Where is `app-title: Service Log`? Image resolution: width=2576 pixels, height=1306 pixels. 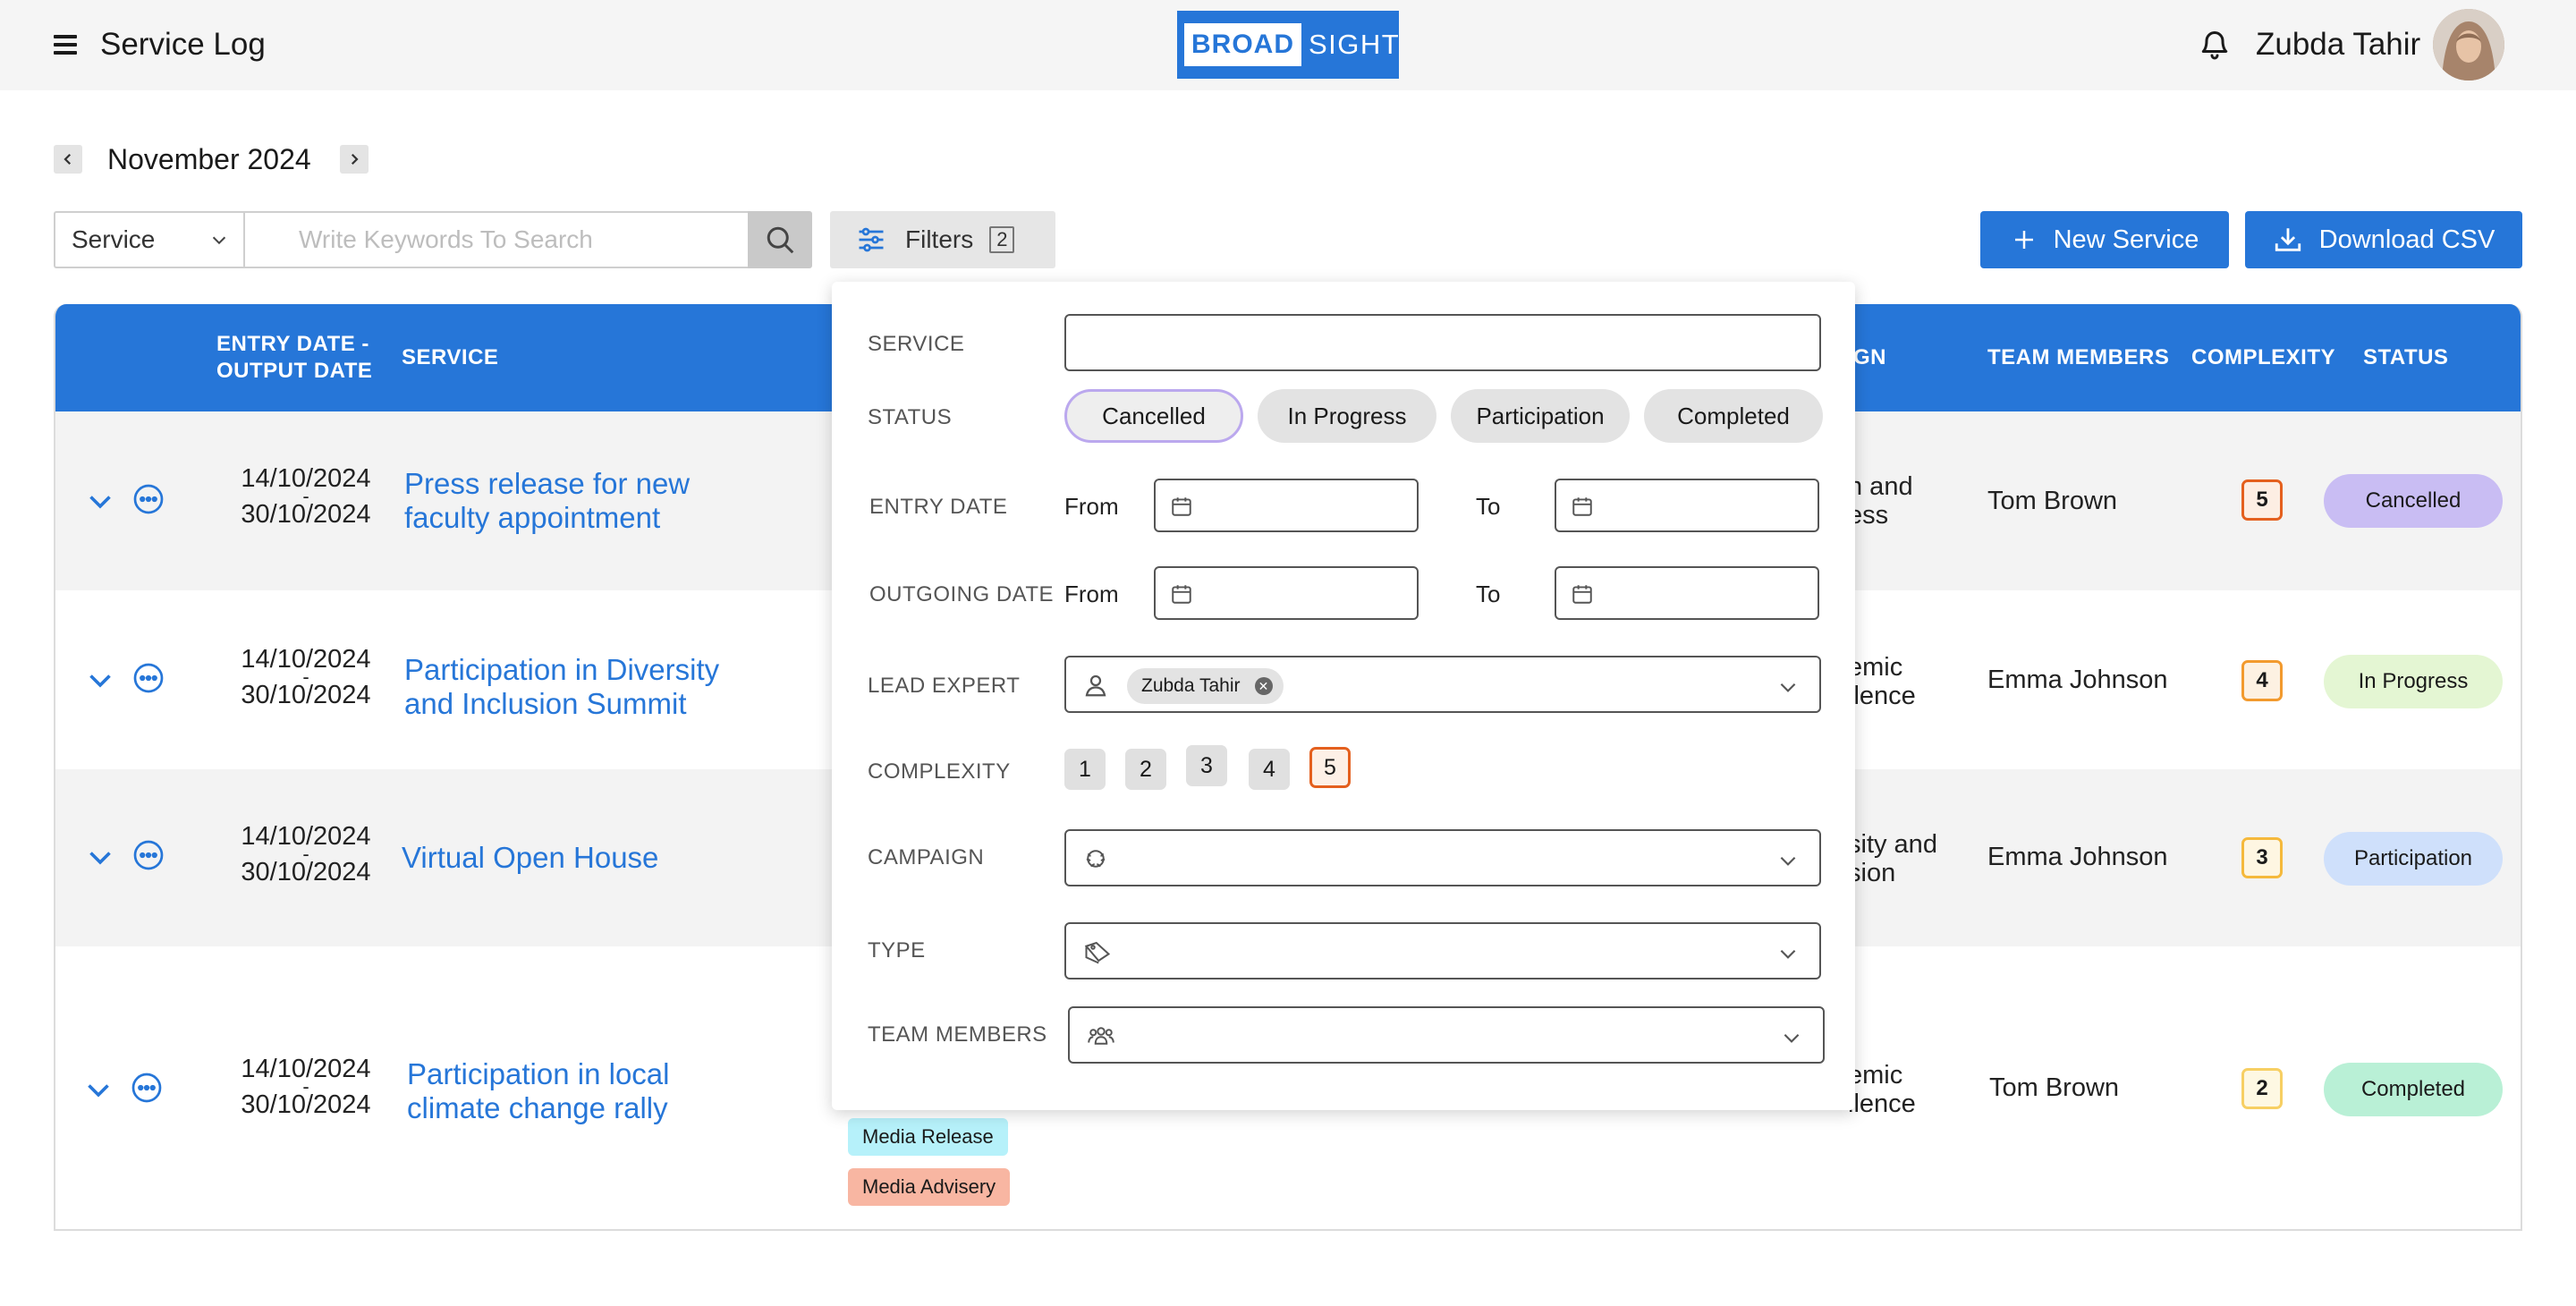
app-title: Service Log is located at coordinates (183, 44).